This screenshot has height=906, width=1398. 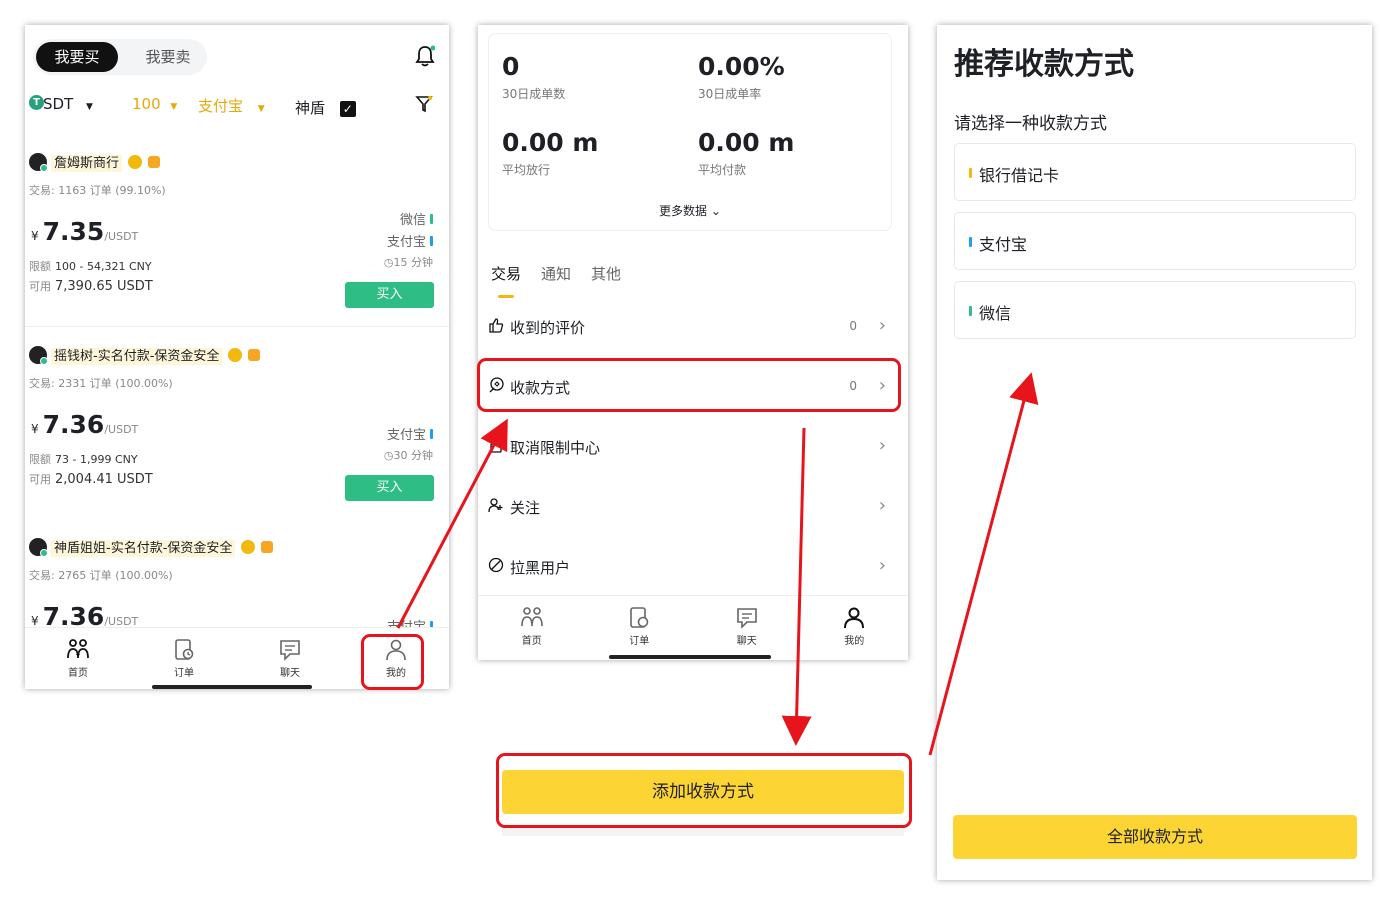 What do you see at coordinates (796, 586) in the screenshot?
I see `arrow-to-add-button` at bounding box center [796, 586].